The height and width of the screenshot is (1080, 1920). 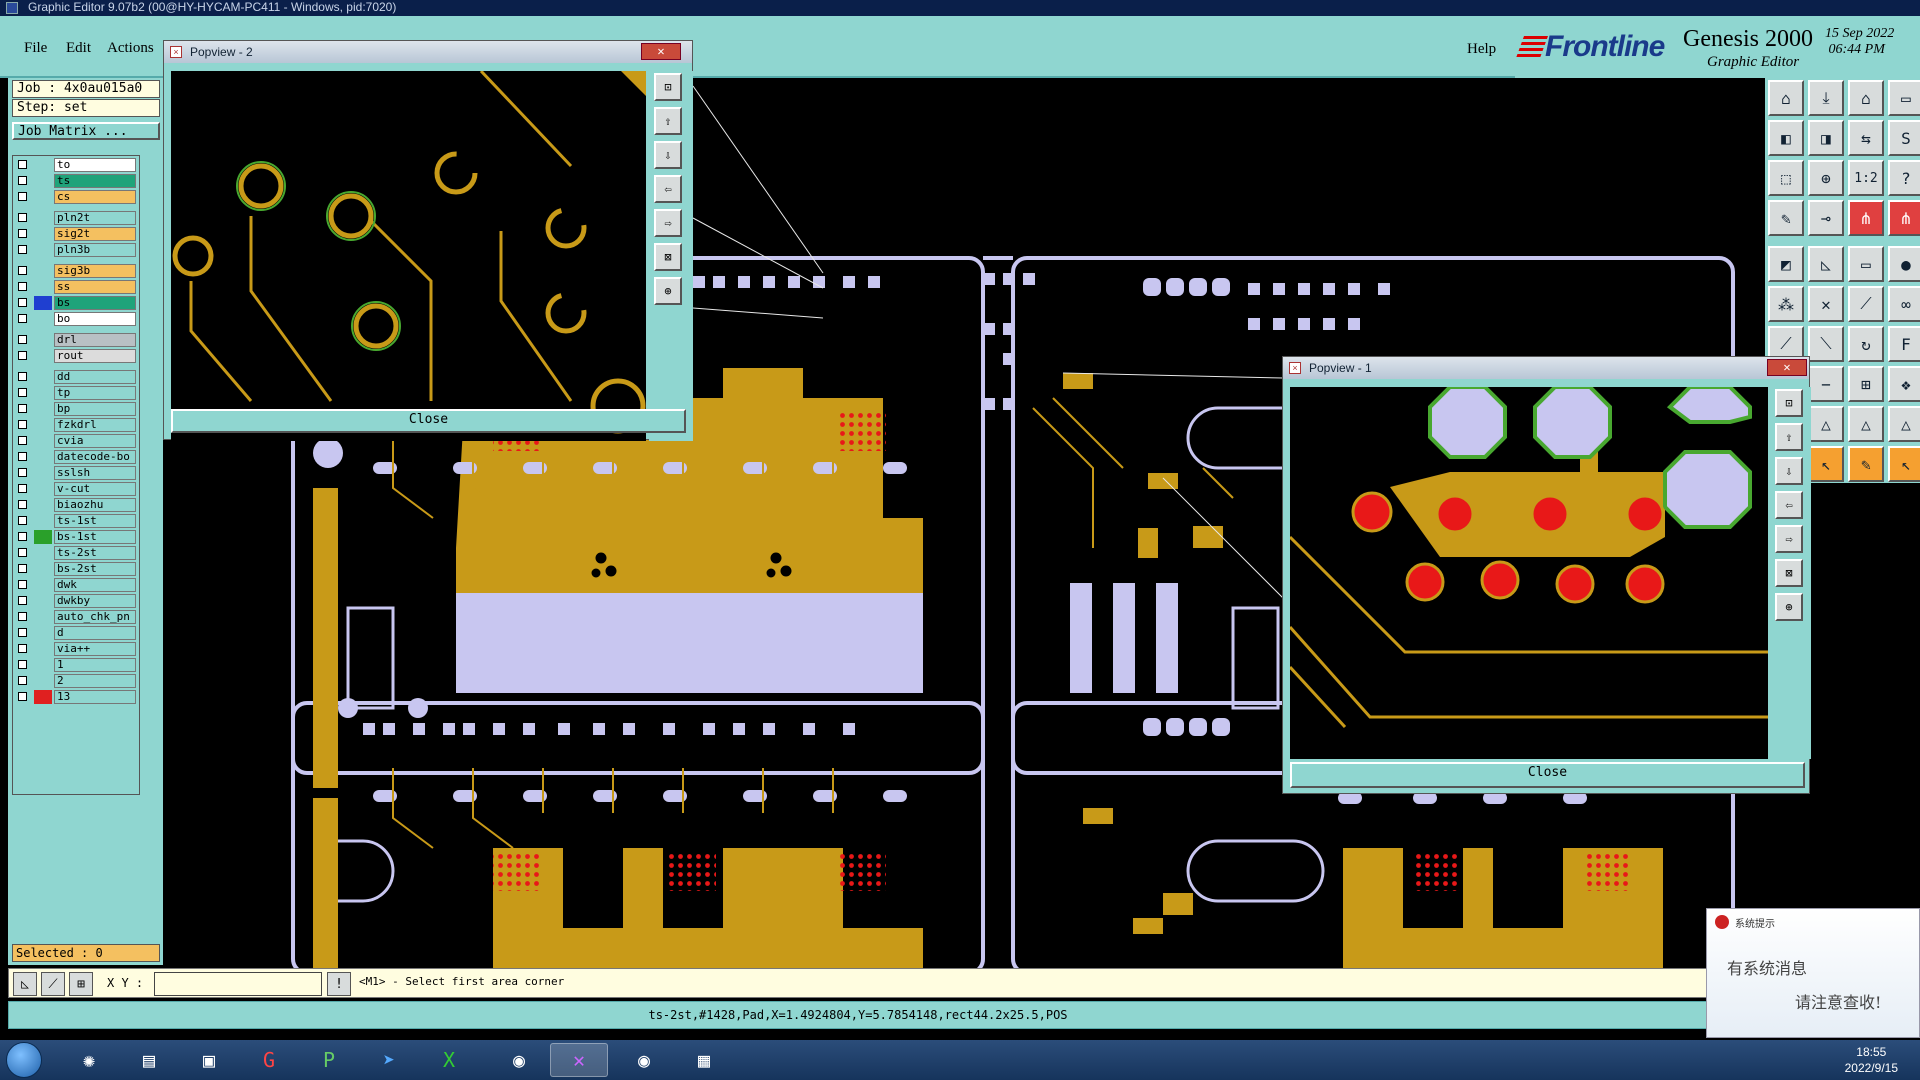 What do you see at coordinates (24, 1060) in the screenshot?
I see `start-button` at bounding box center [24, 1060].